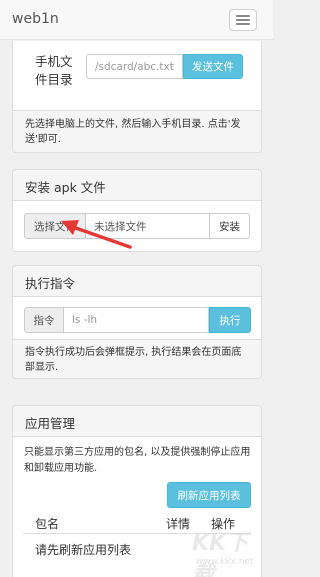 The height and width of the screenshot is (577, 320). Describe the element at coordinates (230, 226) in the screenshot. I see `install-button: 安装` at that location.